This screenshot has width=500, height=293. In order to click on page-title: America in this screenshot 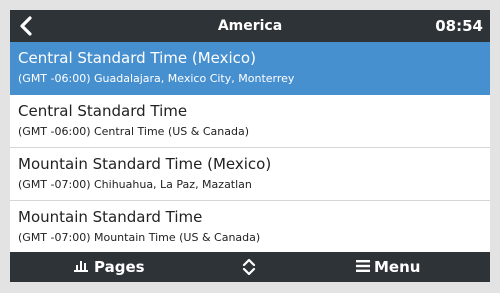, I will do `click(250, 26)`.